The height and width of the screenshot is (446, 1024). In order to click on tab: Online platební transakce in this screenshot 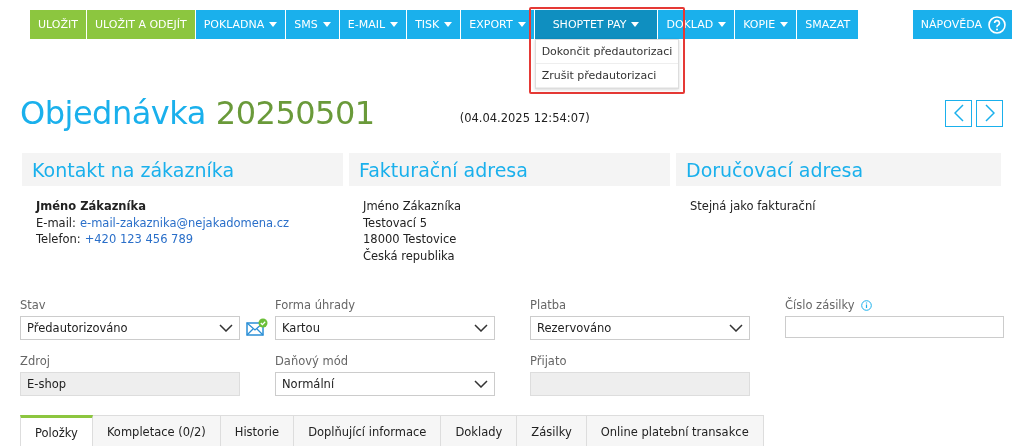, I will do `click(675, 430)`.